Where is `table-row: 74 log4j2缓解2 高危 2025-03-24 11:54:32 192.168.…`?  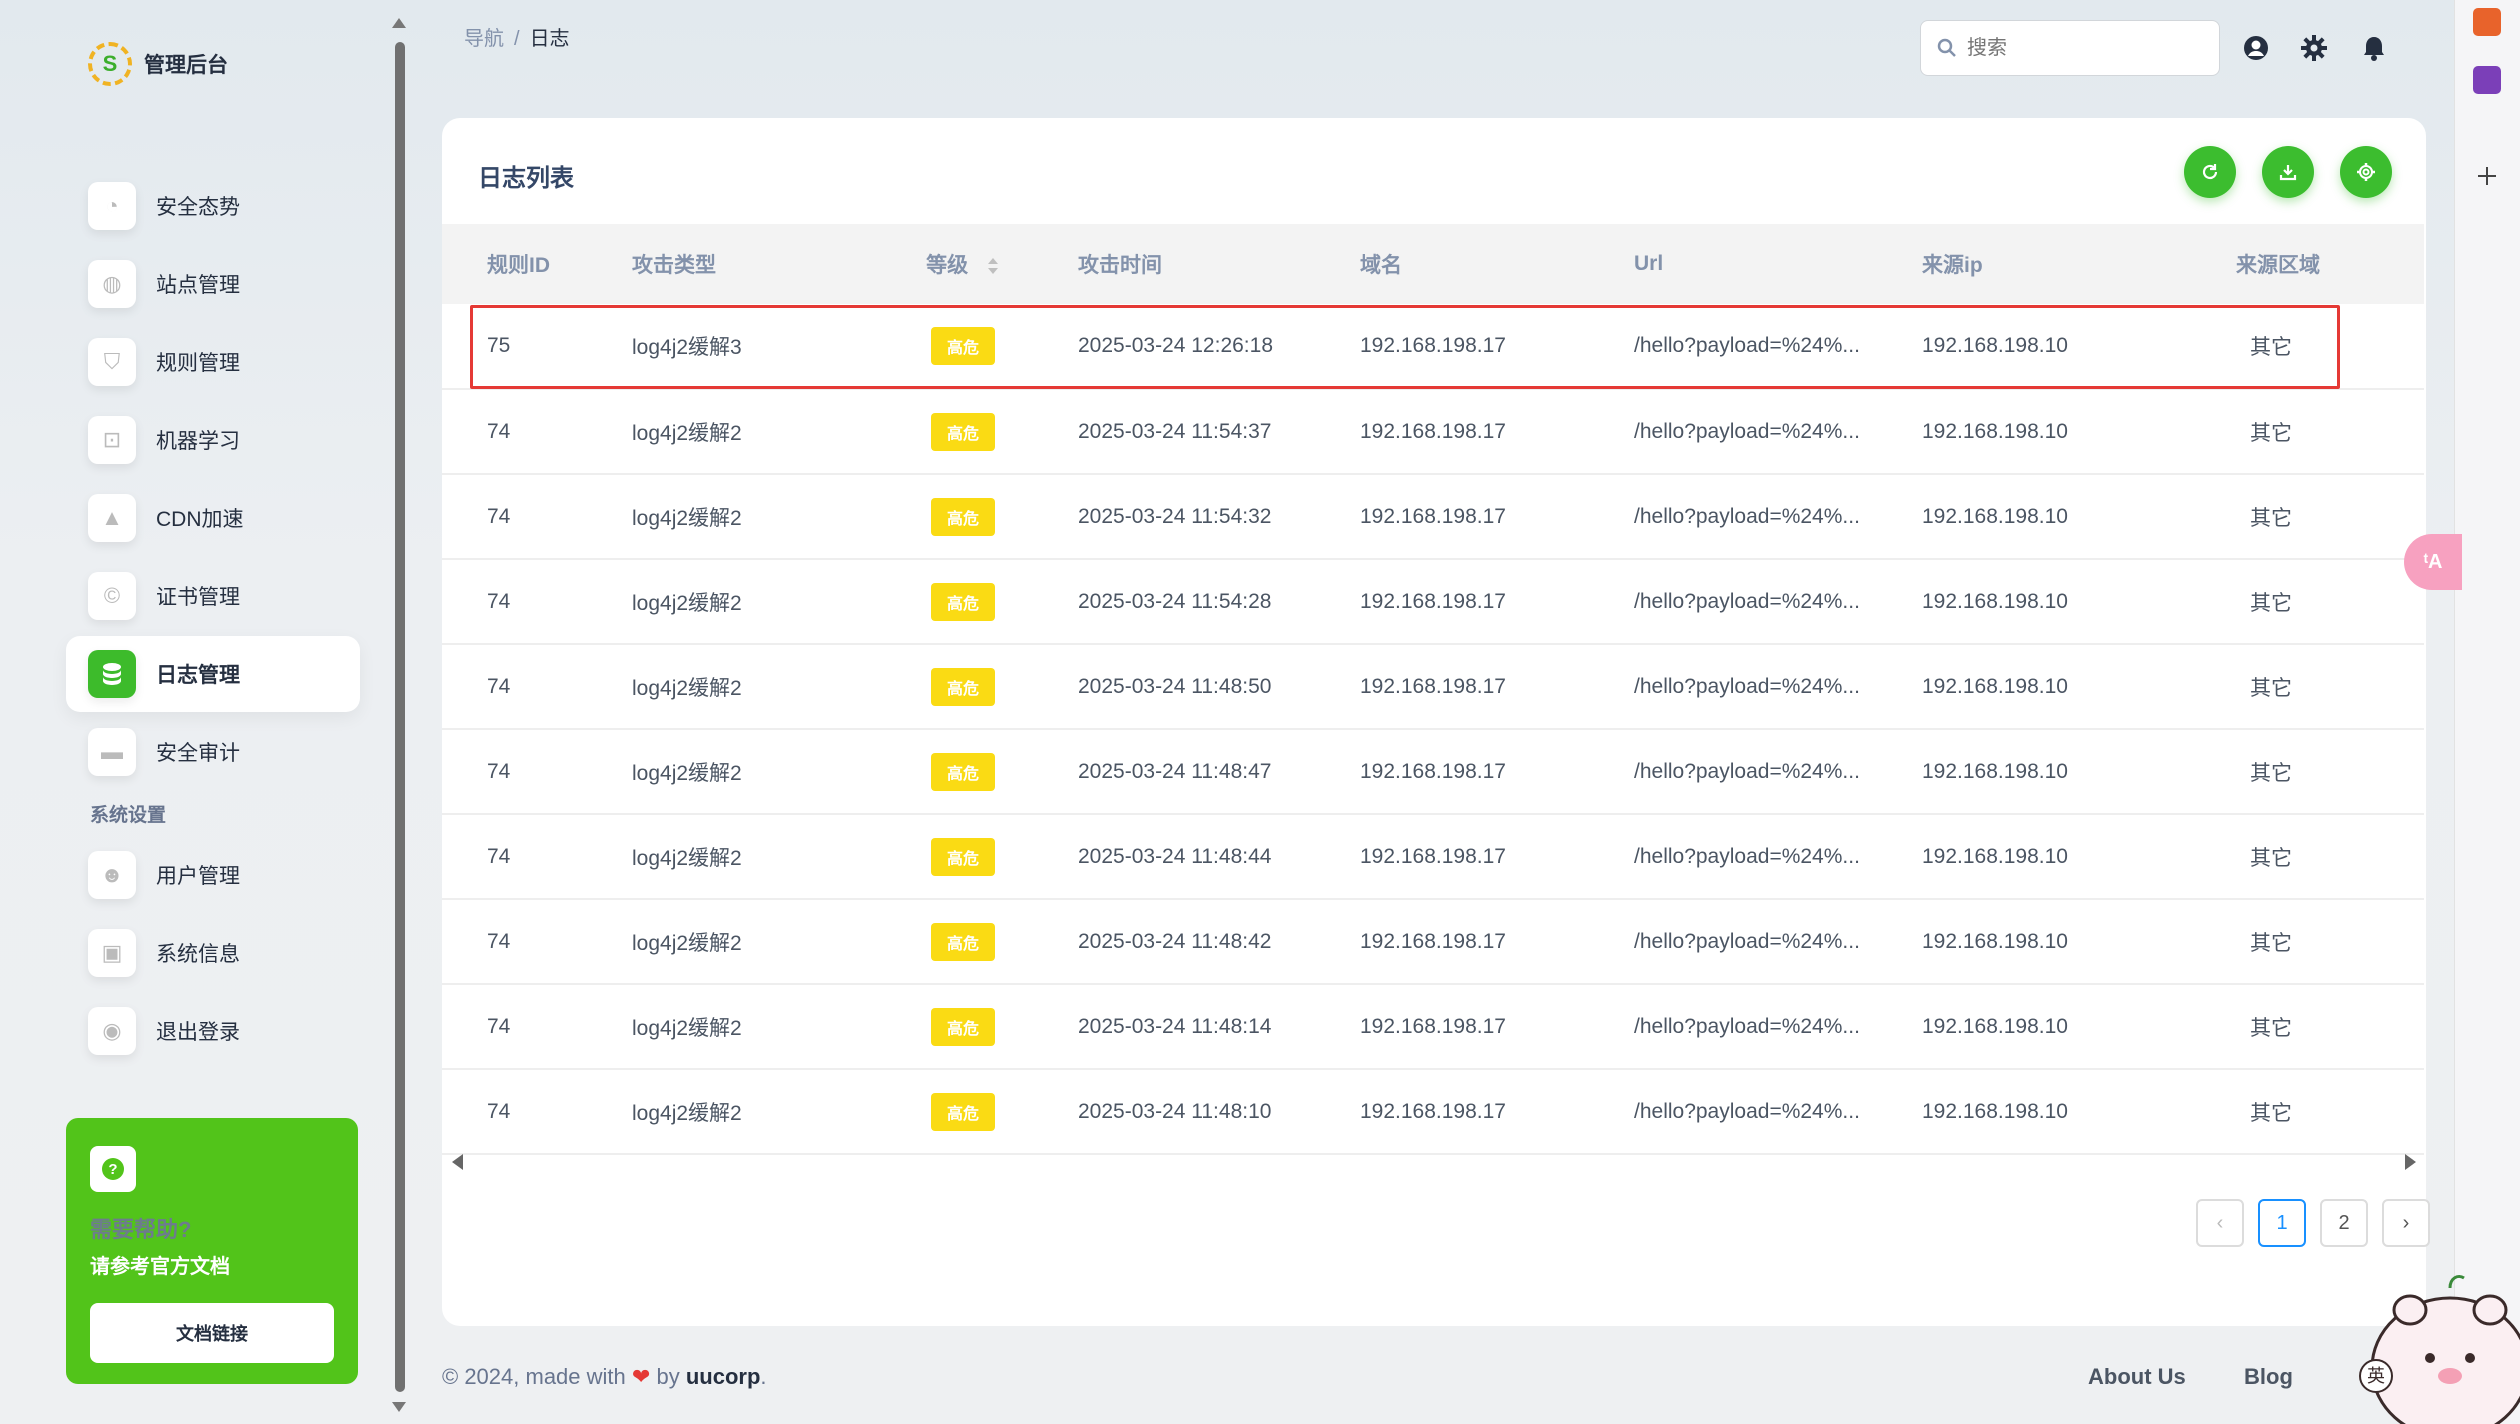
table-row: 74 log4j2缓解2 高危 2025-03-24 11:54:32 192.168.… is located at coordinates (1433, 517).